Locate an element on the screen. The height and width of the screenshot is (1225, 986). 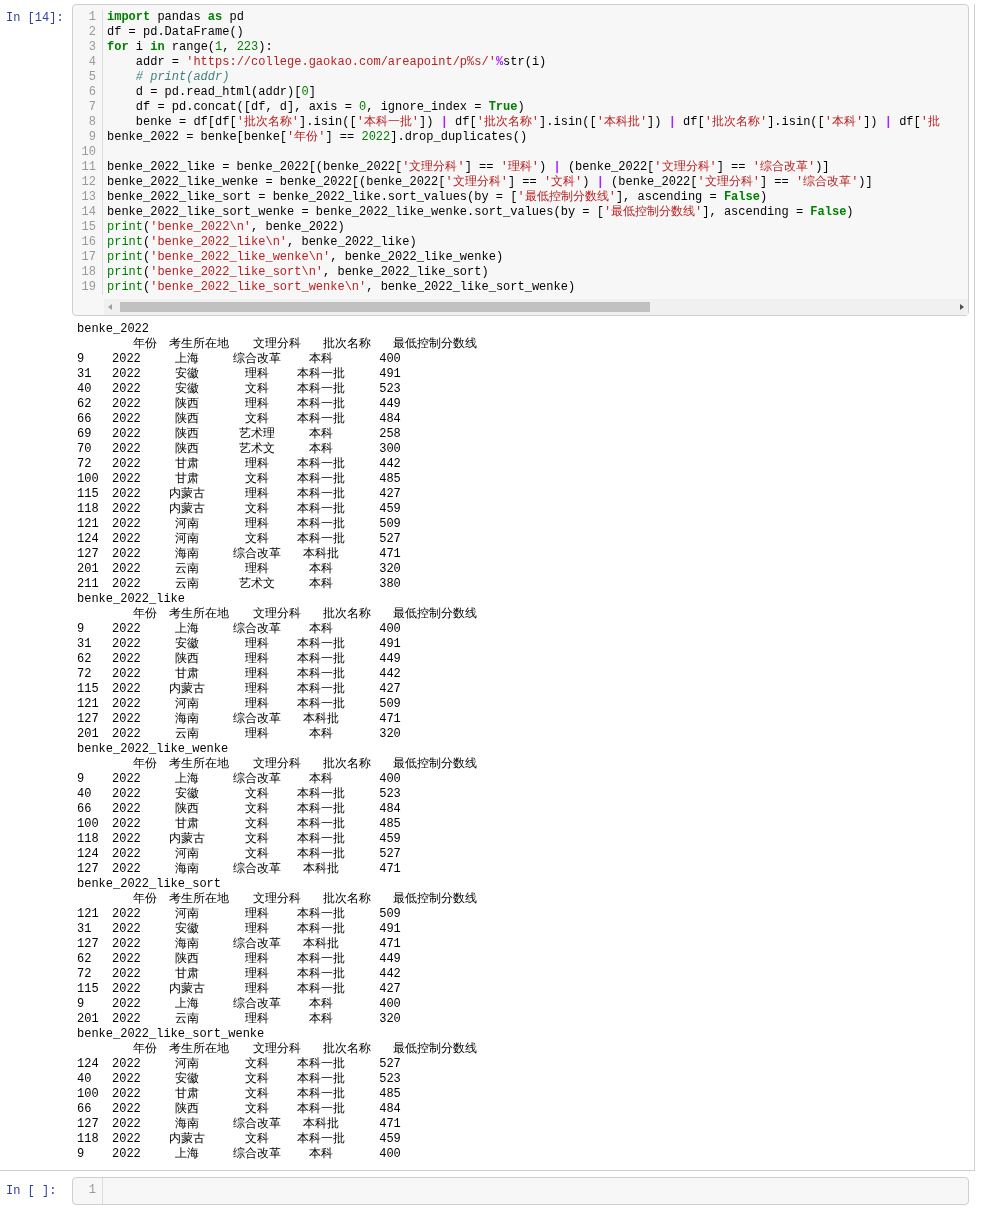
output-cell-text: 491 is located at coordinates (390, 929).